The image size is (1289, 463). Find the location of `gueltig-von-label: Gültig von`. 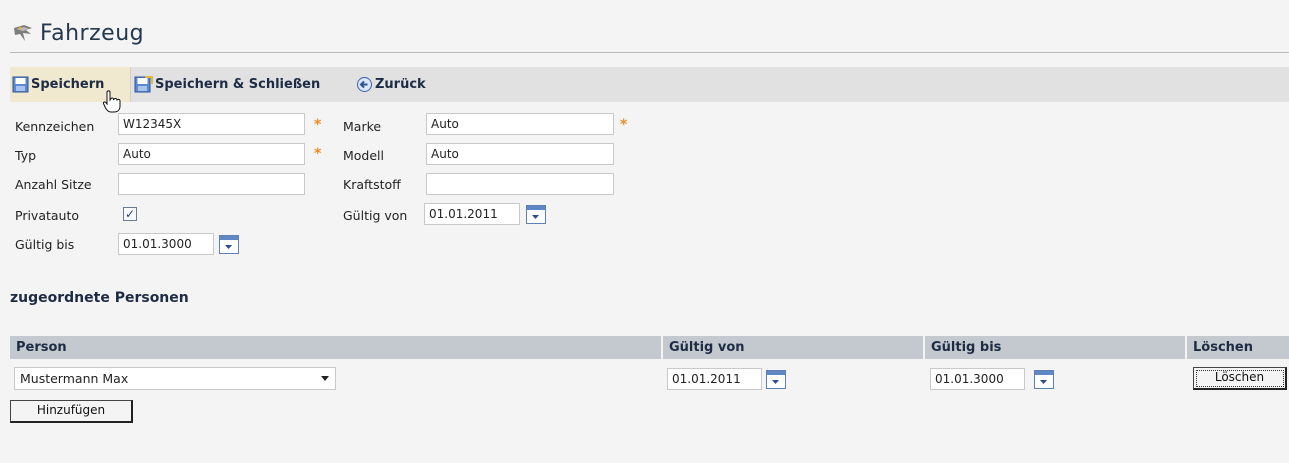

gueltig-von-label: Gültig von is located at coordinates (375, 215).